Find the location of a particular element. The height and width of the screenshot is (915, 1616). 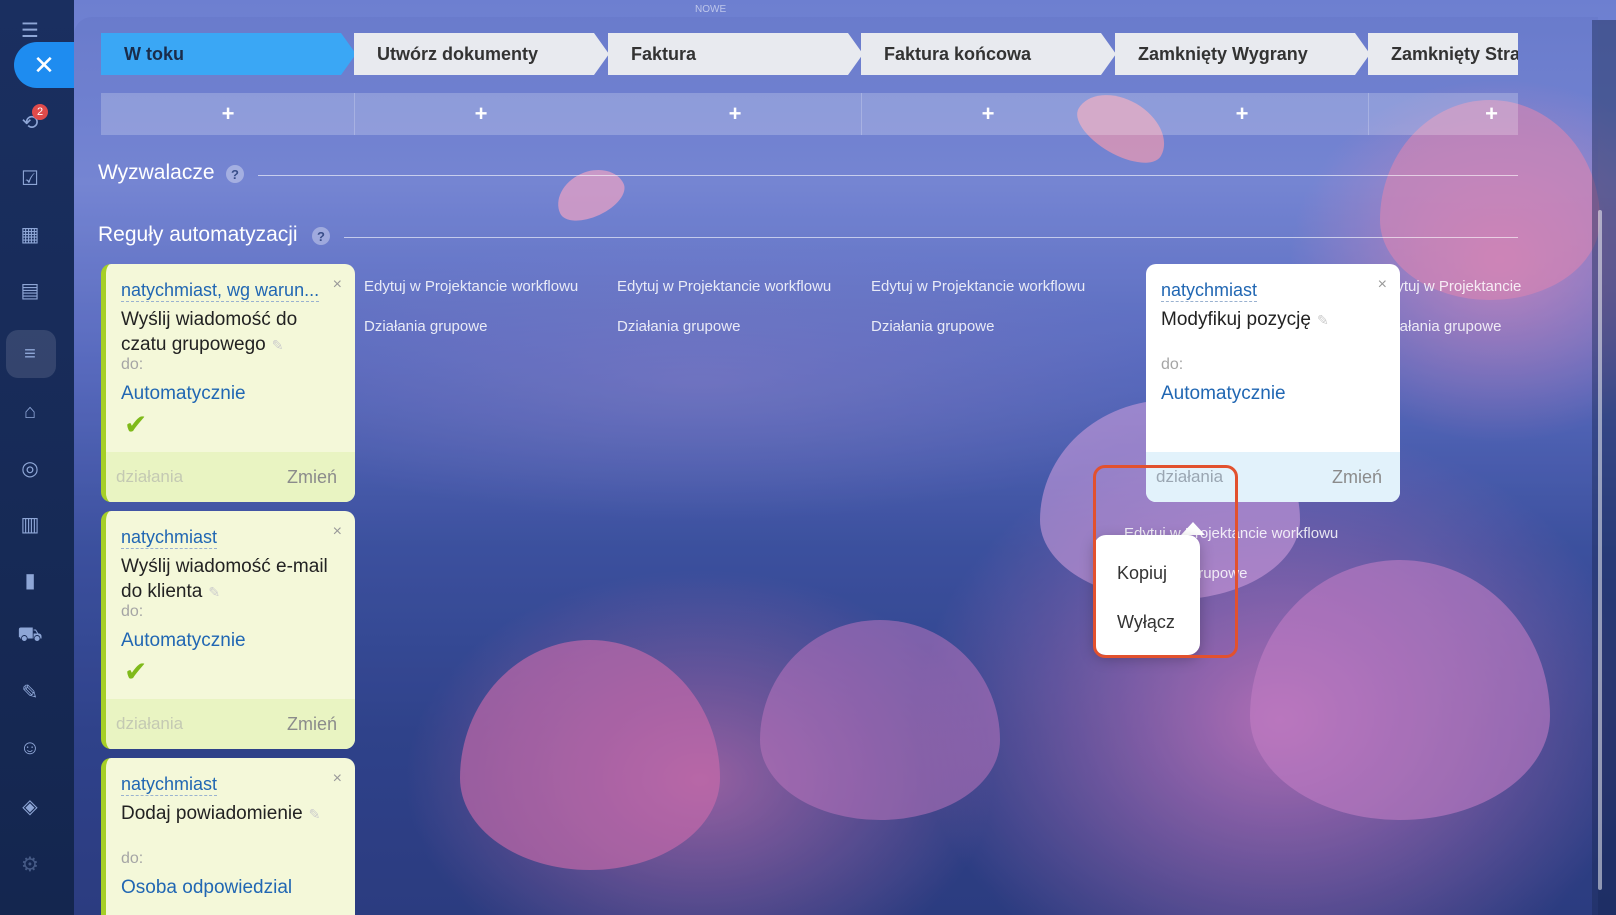

rule-name: Modyfikuj pozycję ✎ is located at coordinates (1268, 320).